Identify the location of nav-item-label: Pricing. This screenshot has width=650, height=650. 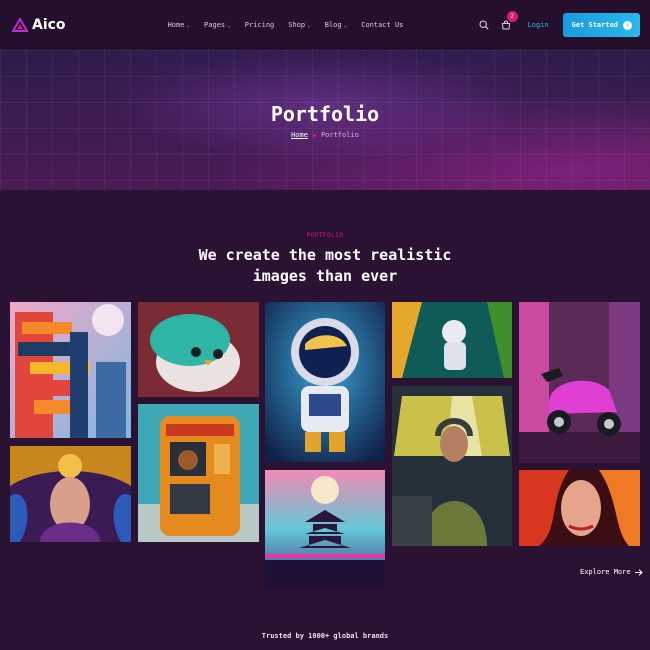
(259, 25).